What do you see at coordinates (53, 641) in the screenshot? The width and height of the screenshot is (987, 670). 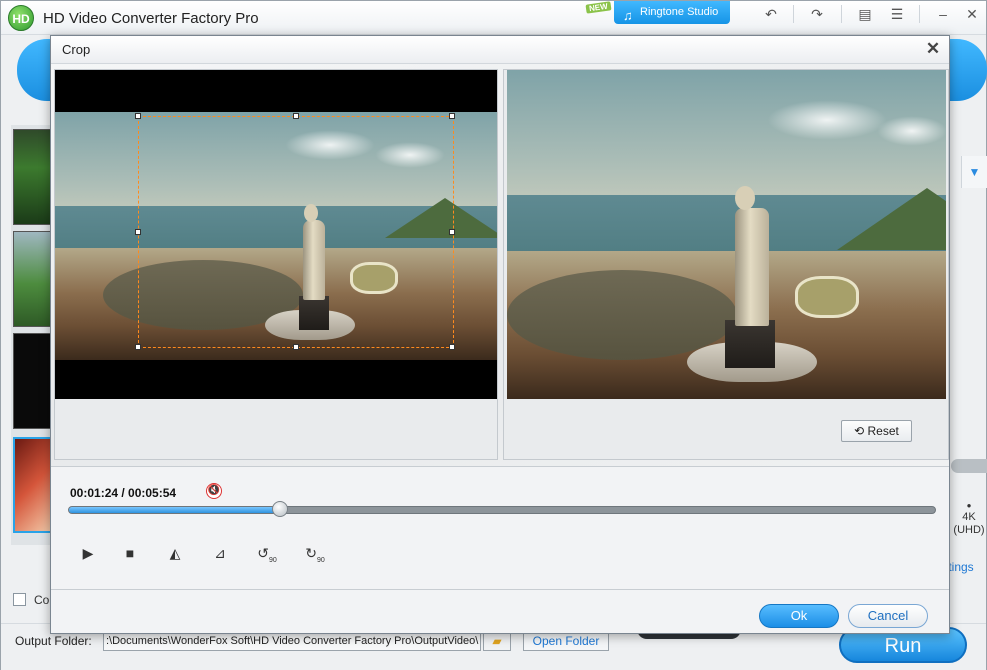 I see `output-folder-label: Output Folder:` at bounding box center [53, 641].